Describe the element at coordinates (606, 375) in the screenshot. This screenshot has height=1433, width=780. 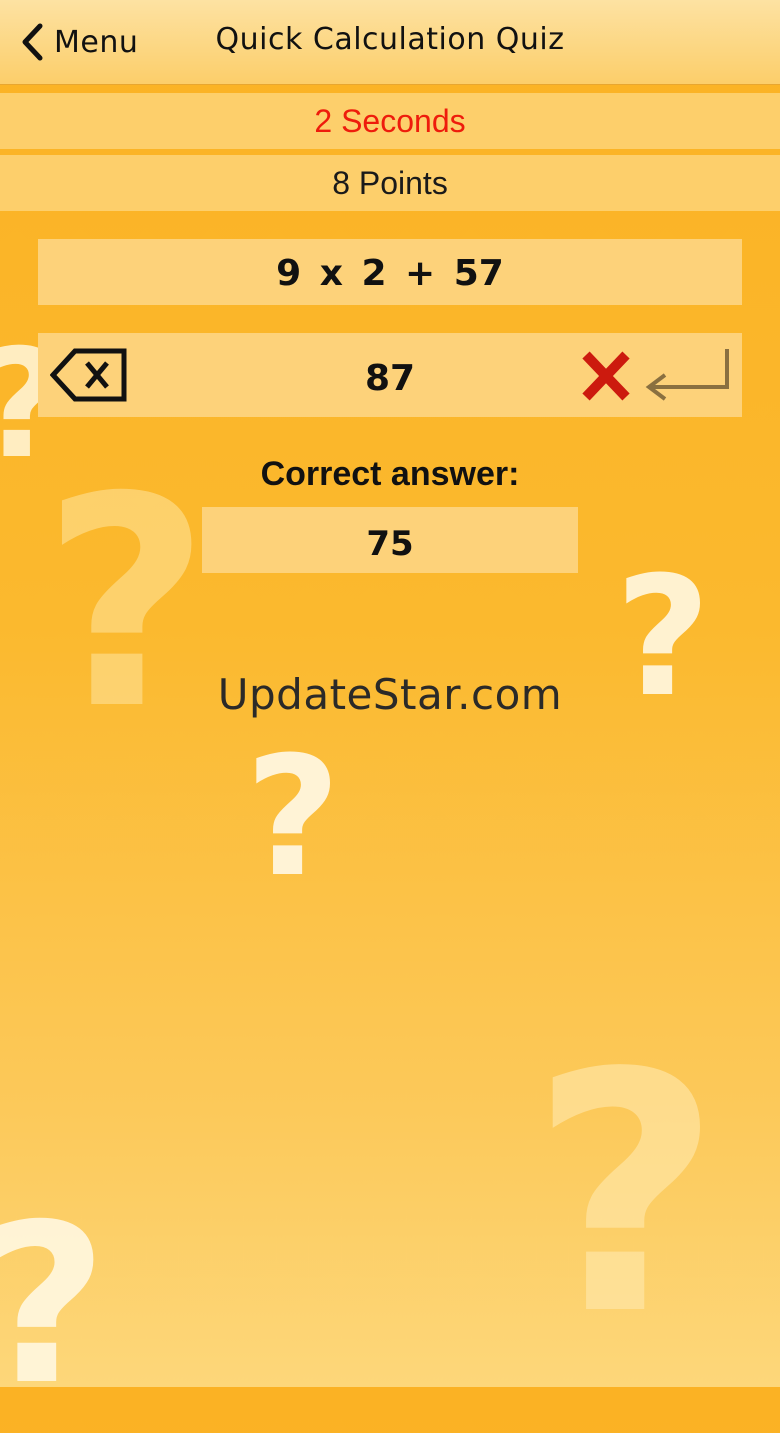
I see `wrong-x-icon` at that location.